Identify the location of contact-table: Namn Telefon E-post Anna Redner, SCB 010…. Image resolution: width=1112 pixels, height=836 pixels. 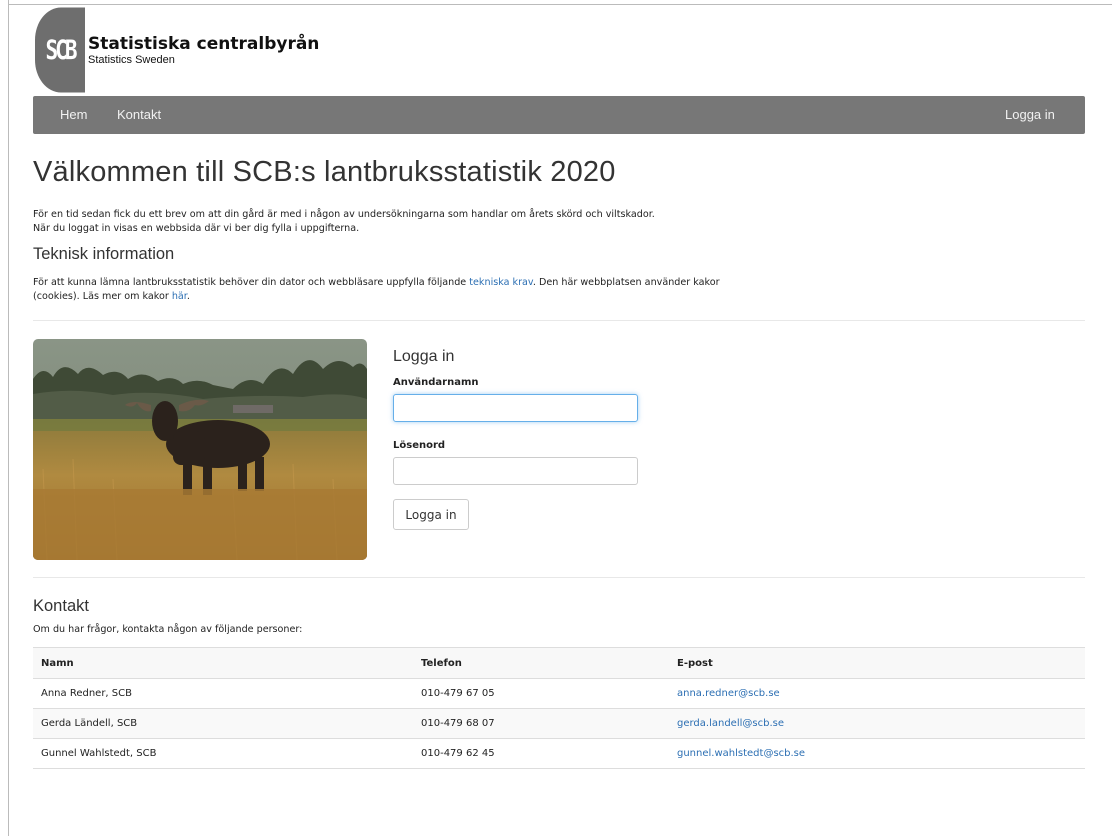
(559, 708).